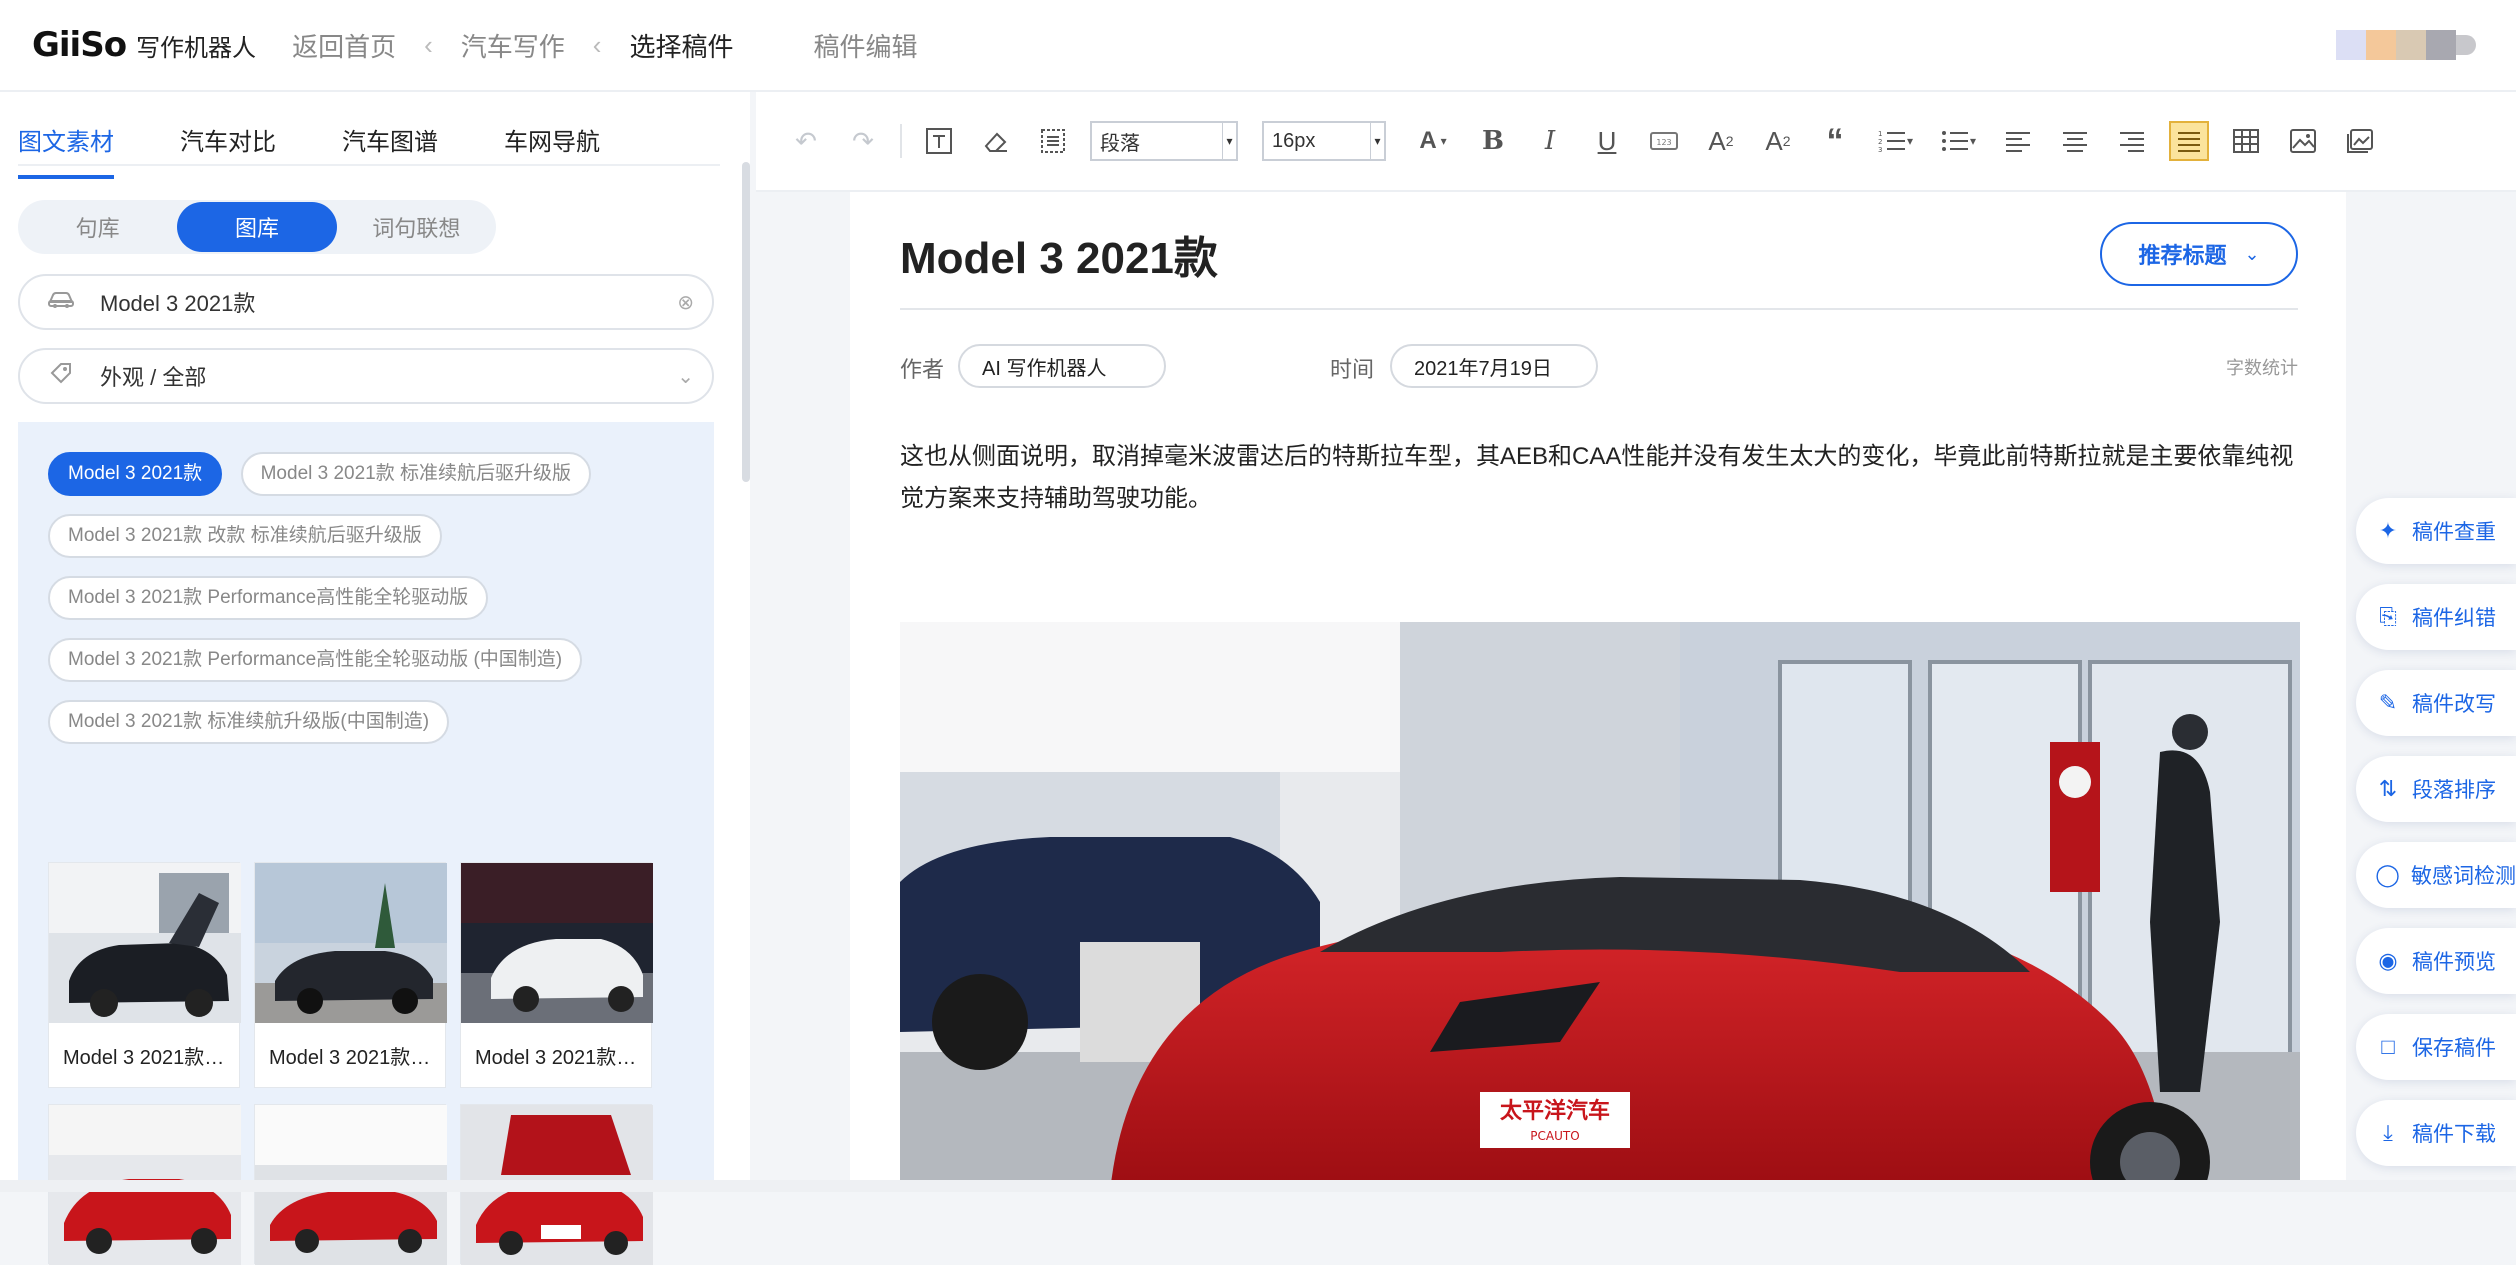 The height and width of the screenshot is (1265, 2516). I want to click on nav-select-draft: 选择稿件, so click(681, 45).